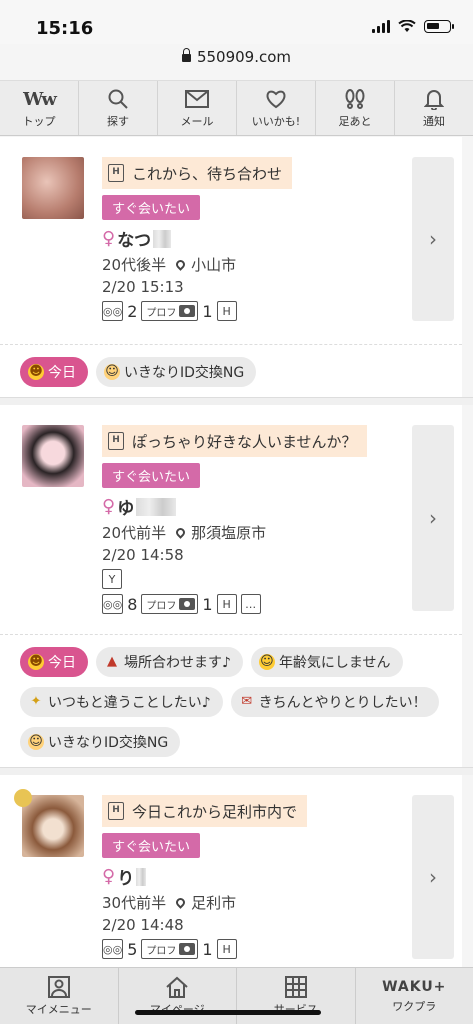 This screenshot has height=1024, width=473. Describe the element at coordinates (40, 99) in the screenshot. I see `ww-logo-icon: Ww` at that location.